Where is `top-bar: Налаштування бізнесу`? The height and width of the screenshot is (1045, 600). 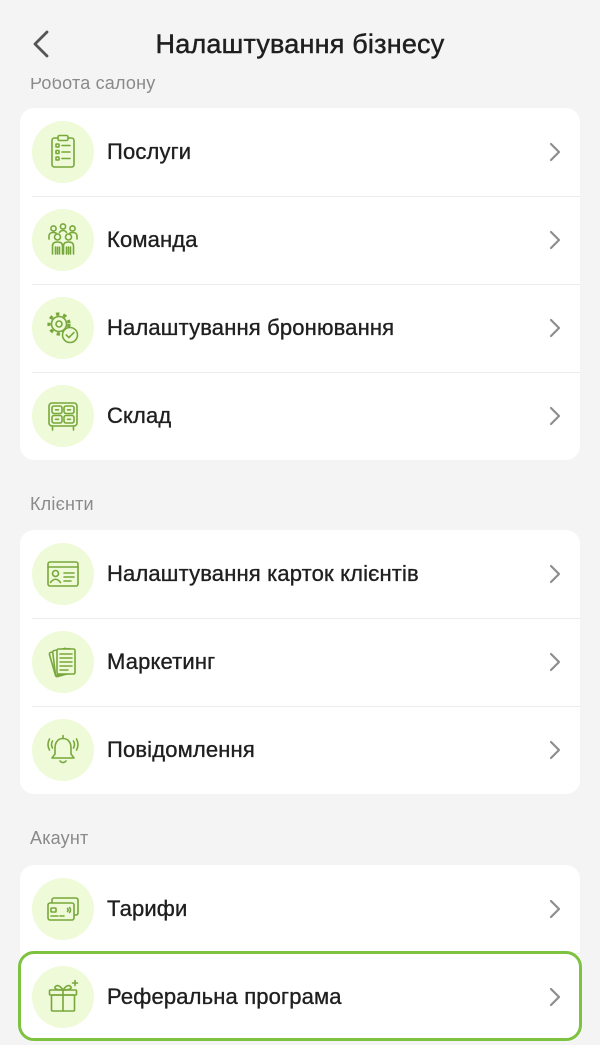
top-bar: Налаштування бізнесу is located at coordinates (300, 39).